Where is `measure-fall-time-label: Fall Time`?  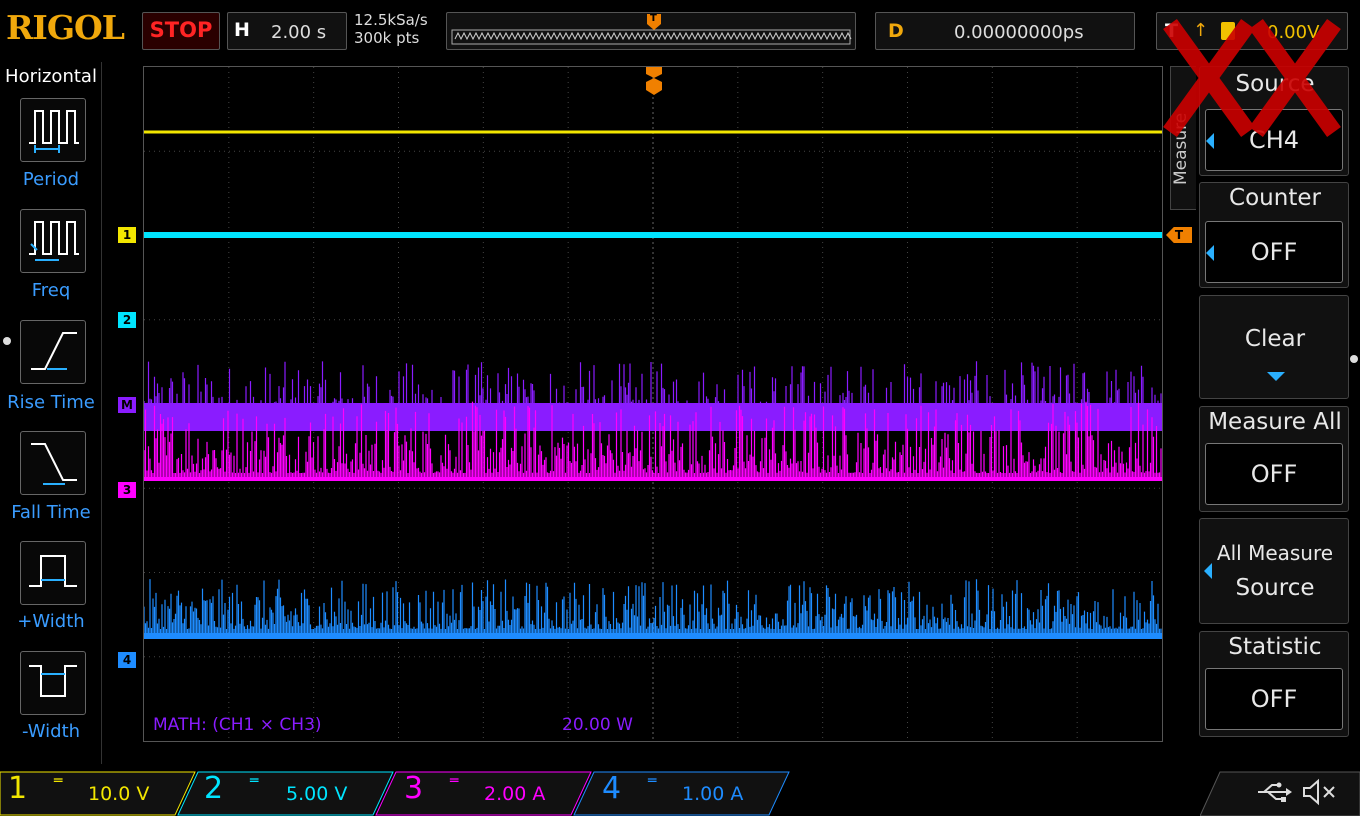
measure-fall-time-label: Fall Time is located at coordinates (51, 512).